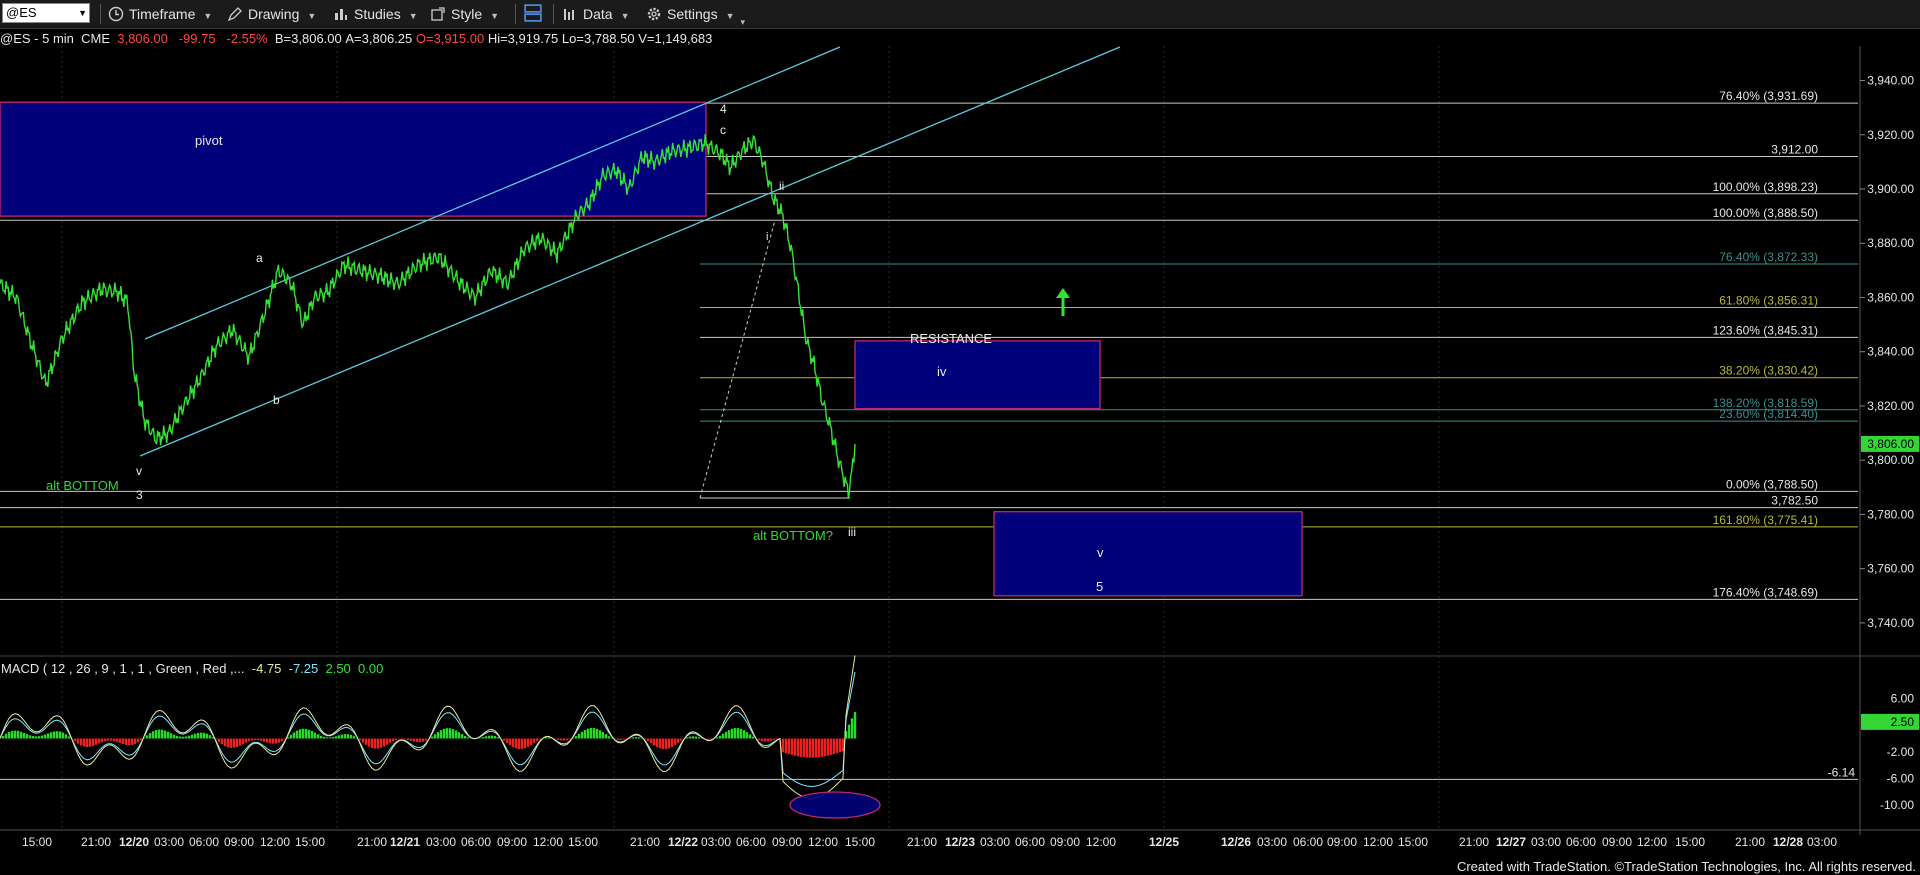 This screenshot has width=1920, height=875. Describe the element at coordinates (767, 237) in the screenshot. I see `label-wave-i: i` at that location.